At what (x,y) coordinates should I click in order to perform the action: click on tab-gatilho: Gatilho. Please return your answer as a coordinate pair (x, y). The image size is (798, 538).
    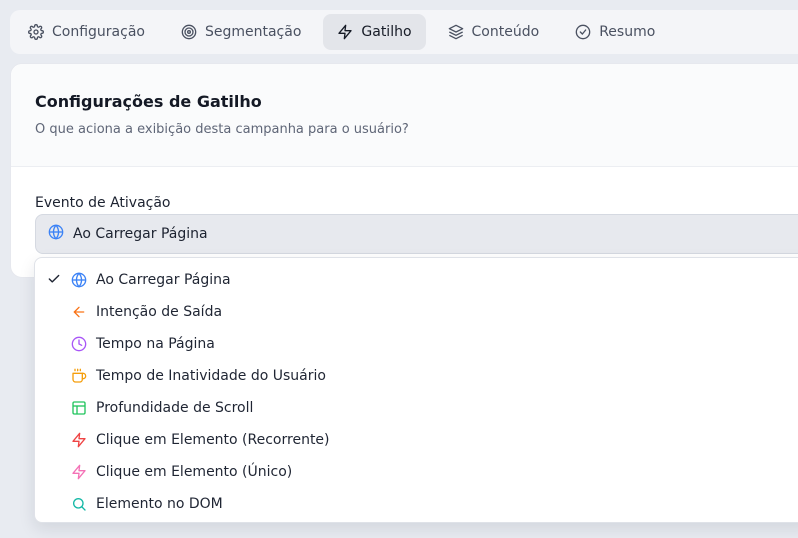
    Looking at the image, I should click on (374, 32).